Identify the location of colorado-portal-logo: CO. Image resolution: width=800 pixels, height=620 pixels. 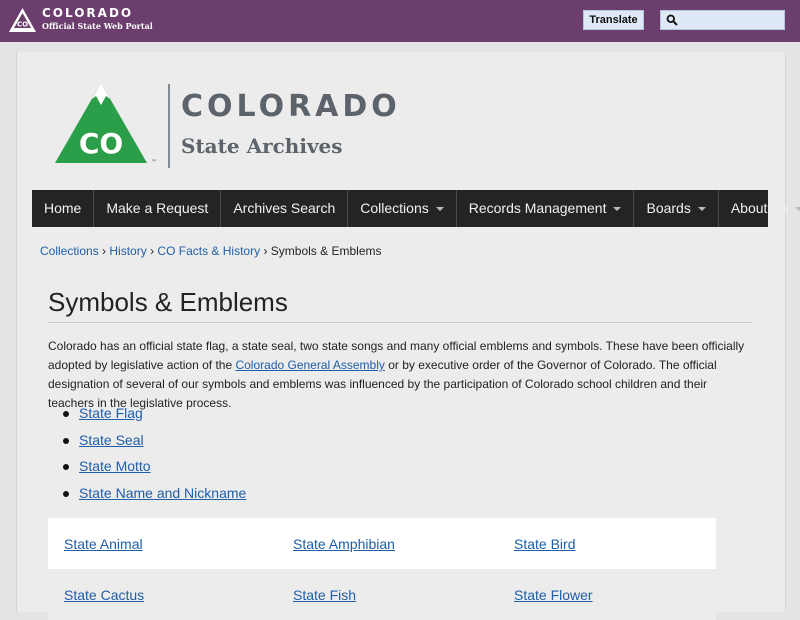
(22, 20).